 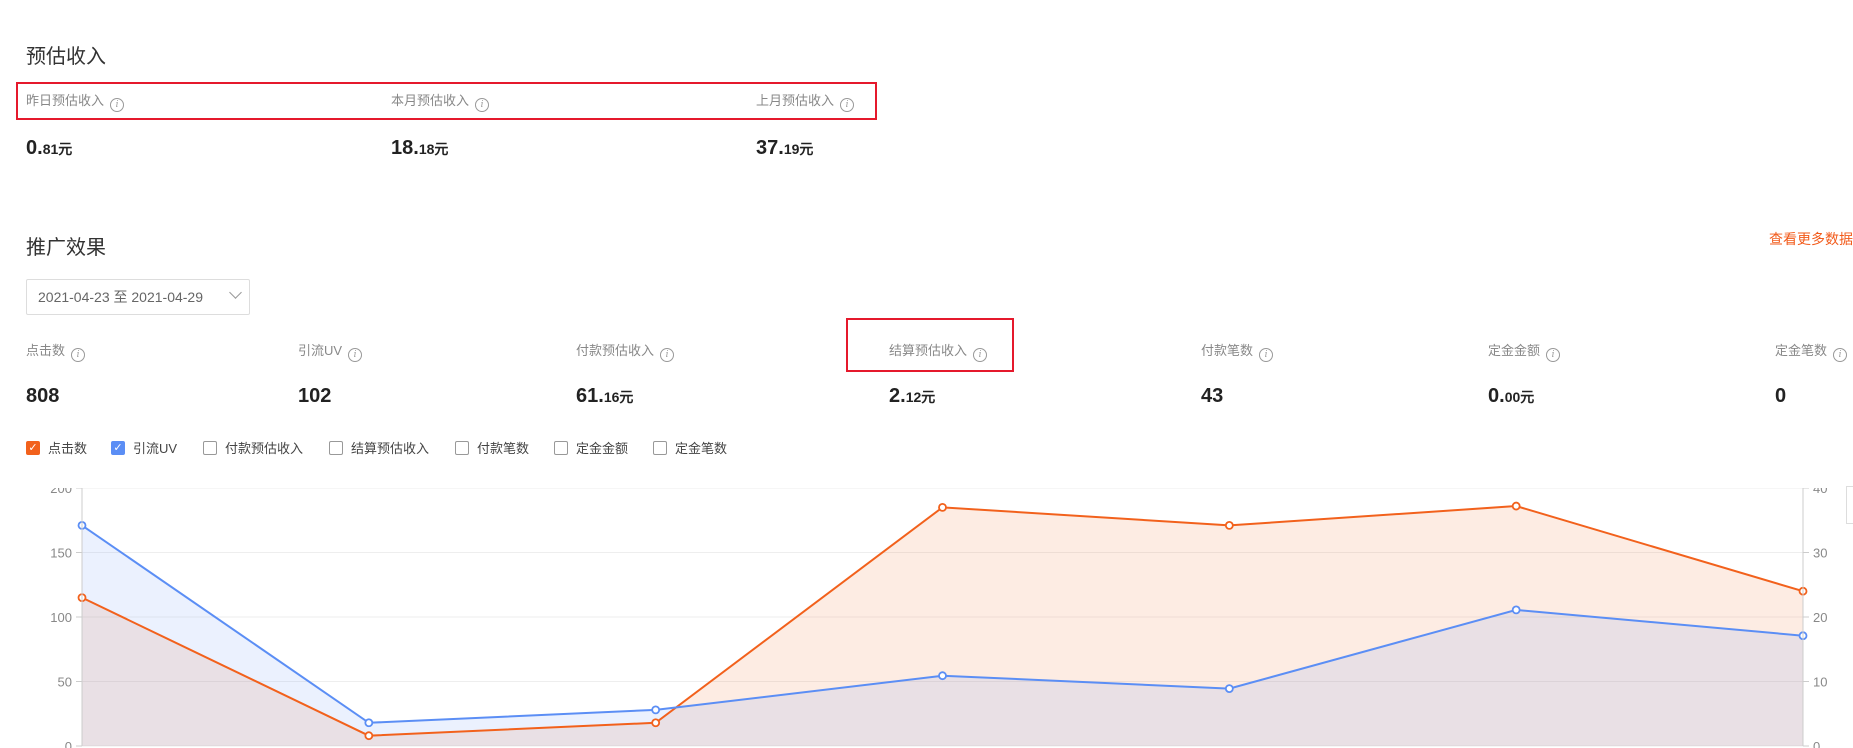 I want to click on side-panel-tab, so click(x=1849, y=505).